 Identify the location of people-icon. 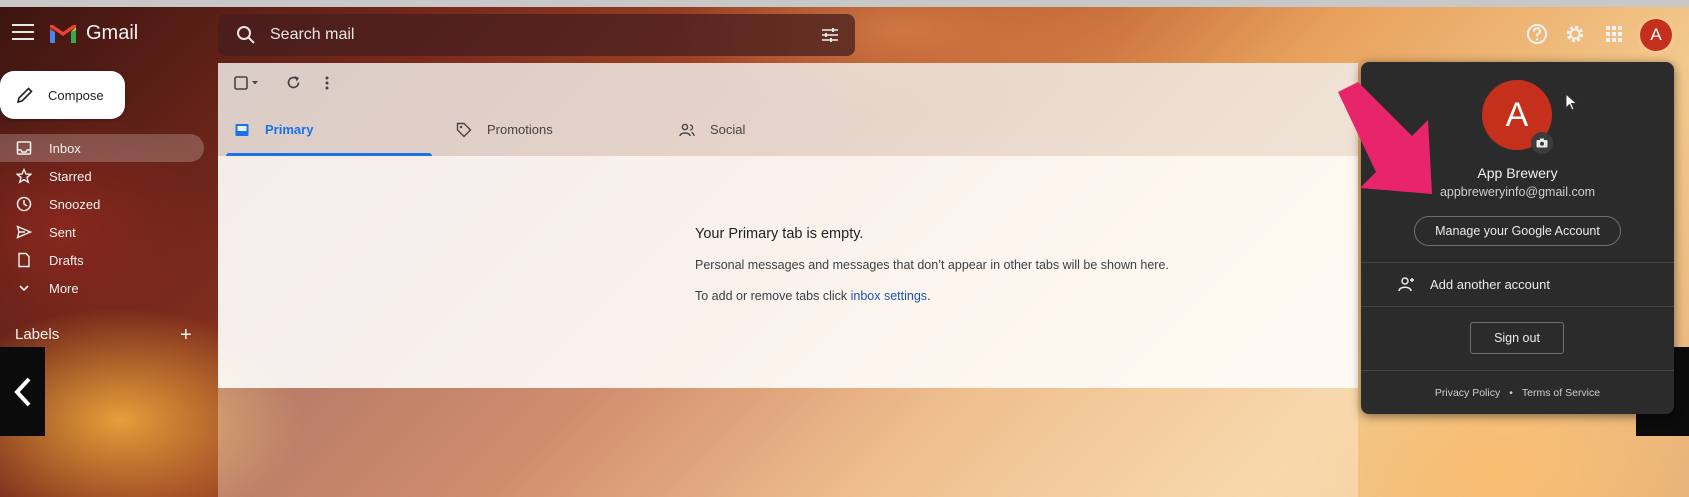
(687, 129).